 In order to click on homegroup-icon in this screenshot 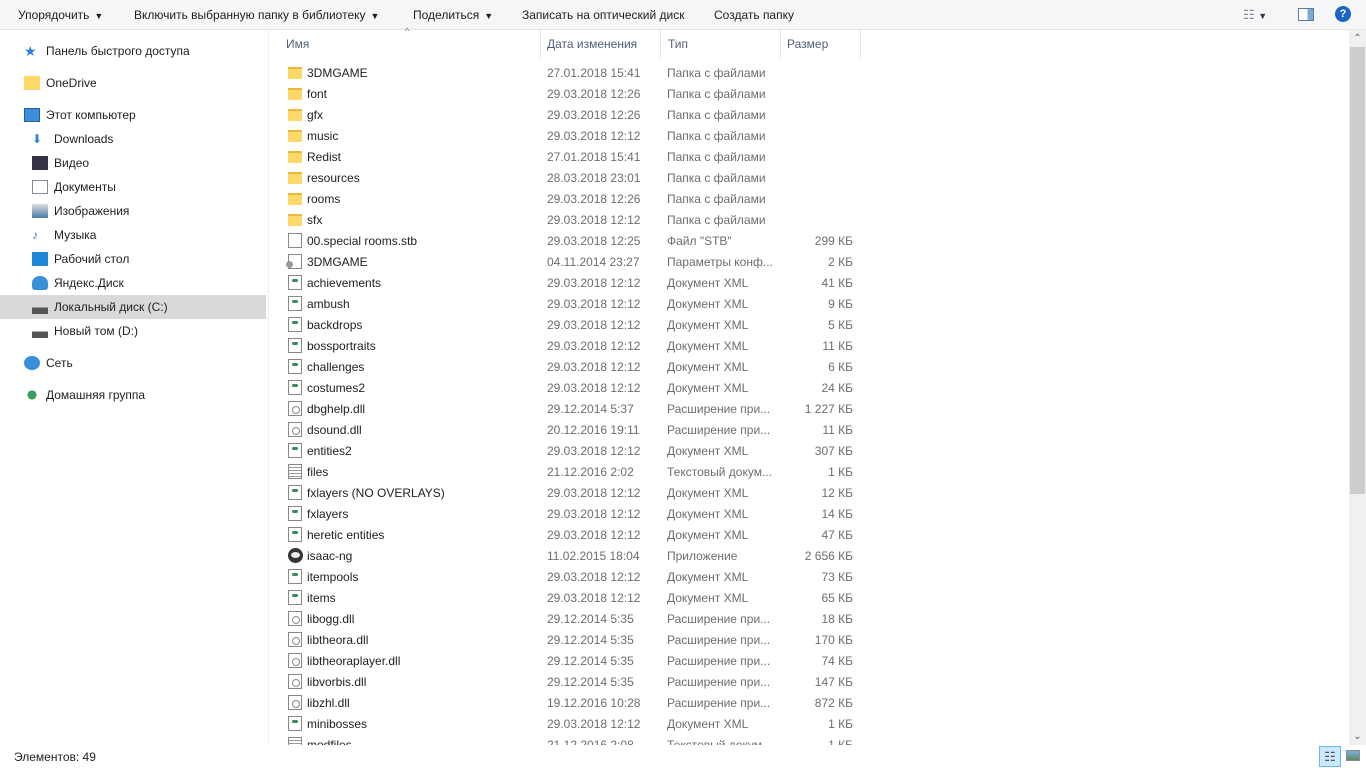, I will do `click(32, 395)`.